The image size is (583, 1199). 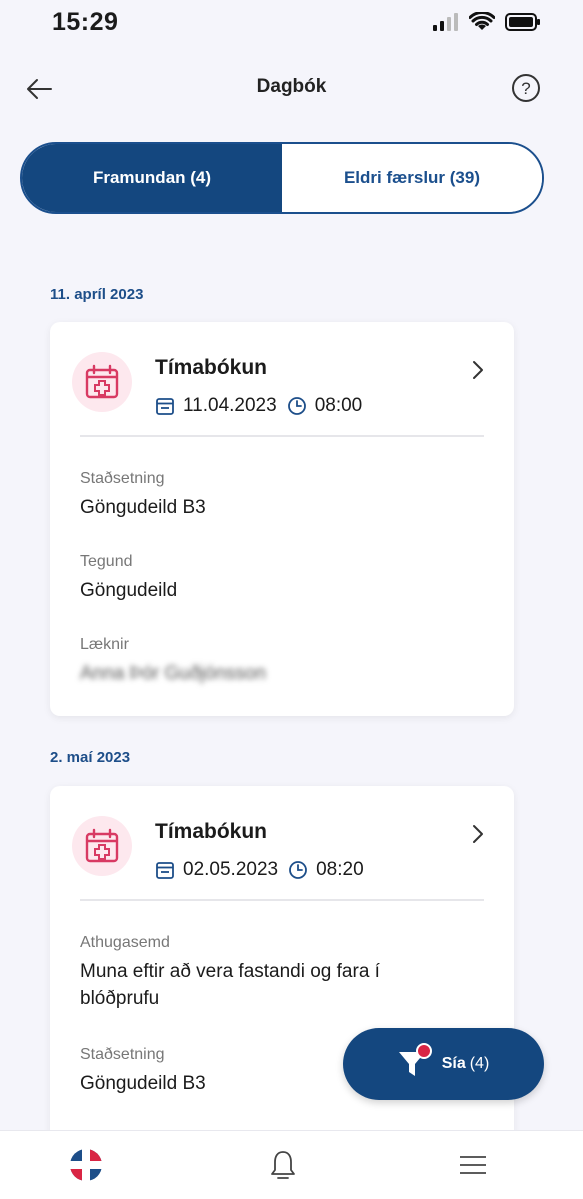 What do you see at coordinates (173, 673) in the screenshot?
I see `field-value-redacted: Anna Þór Guðjónsson` at bounding box center [173, 673].